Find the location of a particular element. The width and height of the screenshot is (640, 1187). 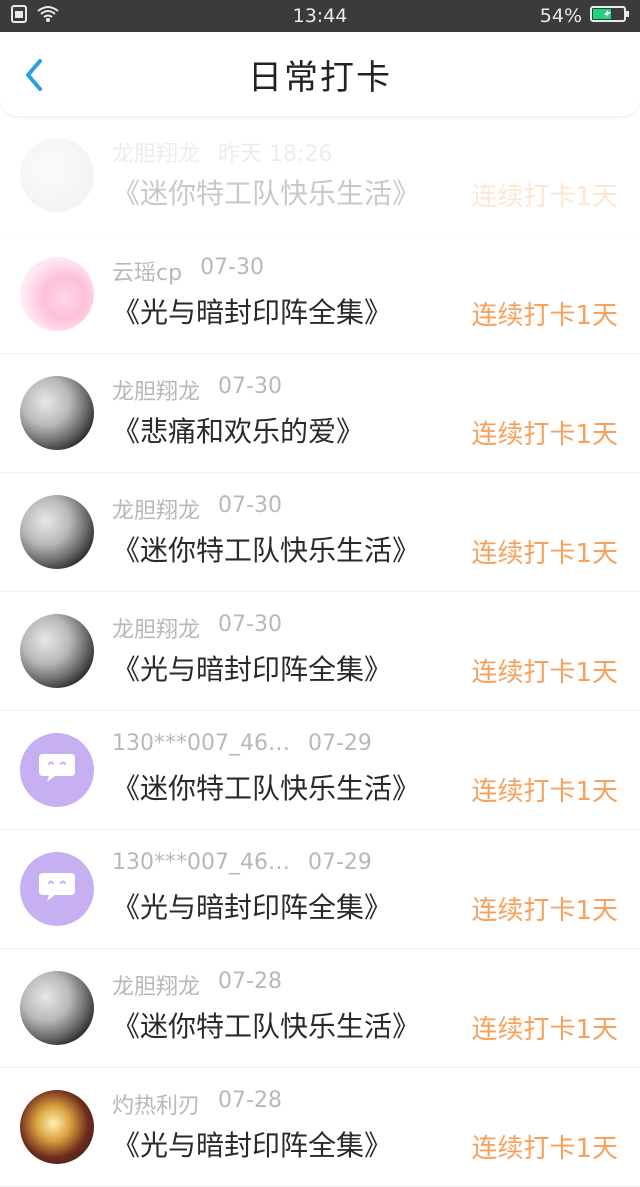

checkin-item: 130***007_46… 07-29 《迷你特工队快乐生活》 连续打卡1天 is located at coordinates (320, 770).